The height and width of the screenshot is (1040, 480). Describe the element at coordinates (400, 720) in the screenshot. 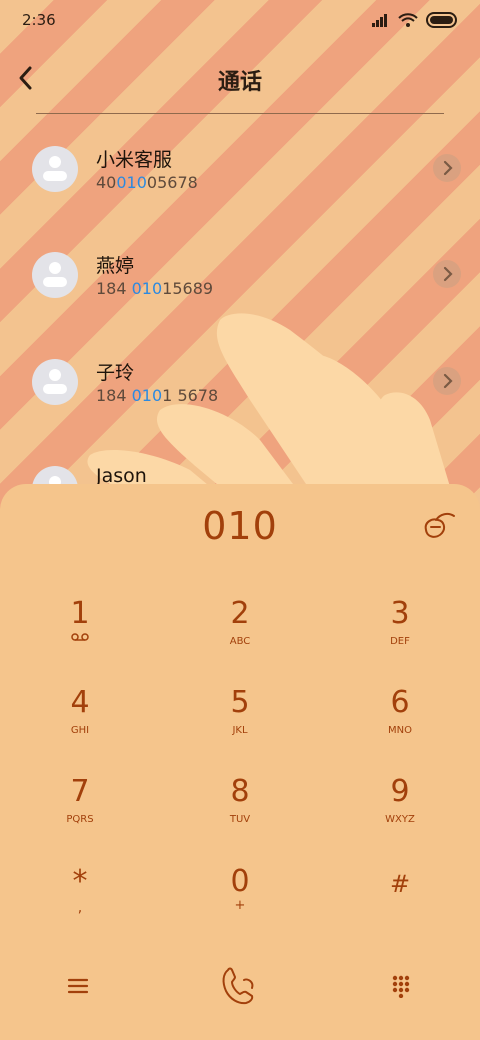

I see `key-6: 6 MNO` at that location.